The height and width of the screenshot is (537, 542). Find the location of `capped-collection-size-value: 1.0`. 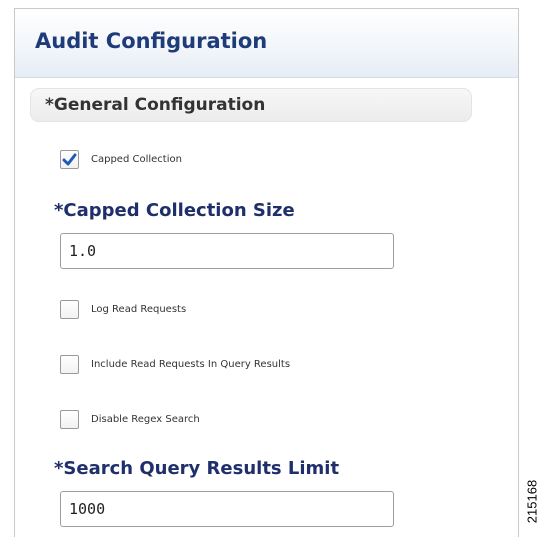

capped-collection-size-value: 1.0 is located at coordinates (83, 251).